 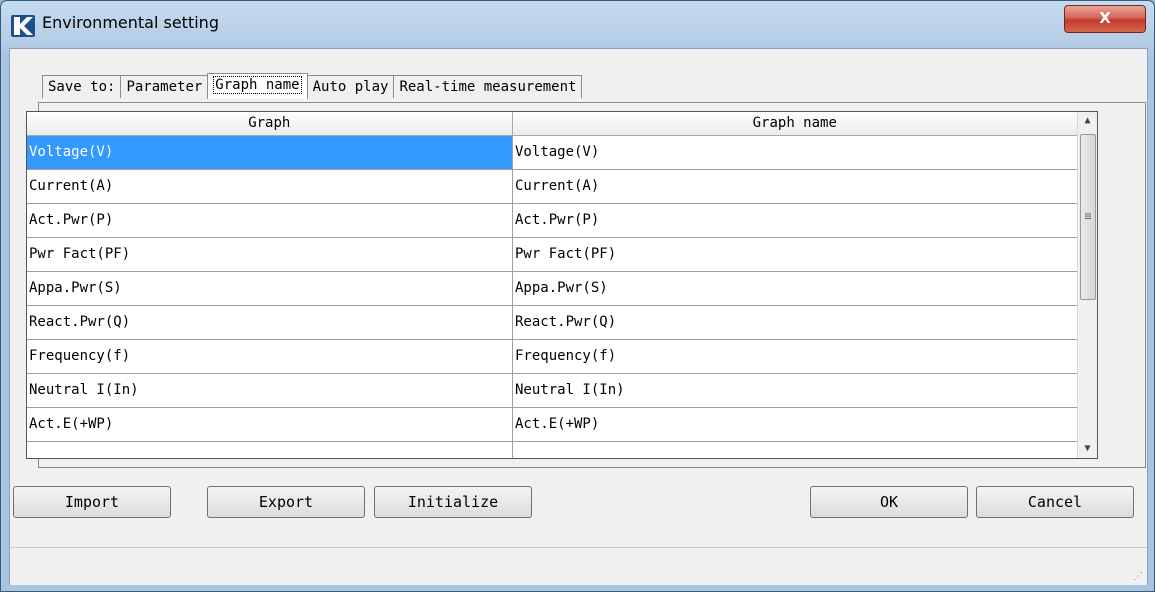 What do you see at coordinates (795, 186) in the screenshot?
I see `graph-name-cell: Current(A)` at bounding box center [795, 186].